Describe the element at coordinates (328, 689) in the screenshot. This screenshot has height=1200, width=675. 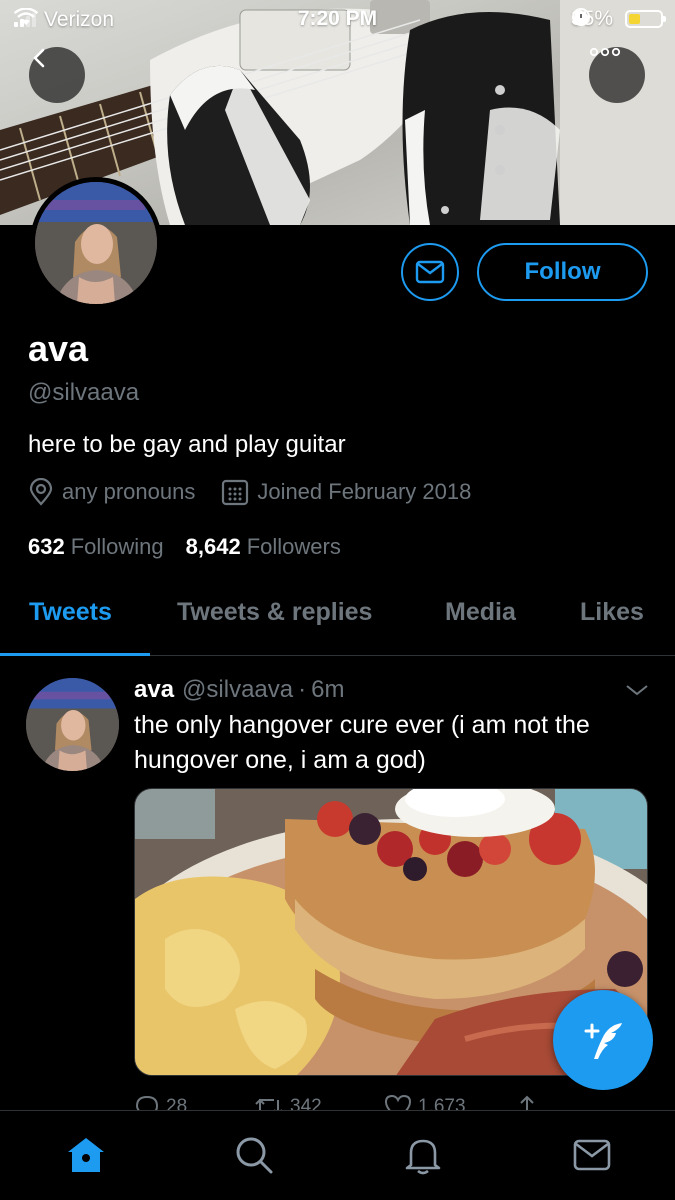
I see `tweet-time: 6m` at that location.